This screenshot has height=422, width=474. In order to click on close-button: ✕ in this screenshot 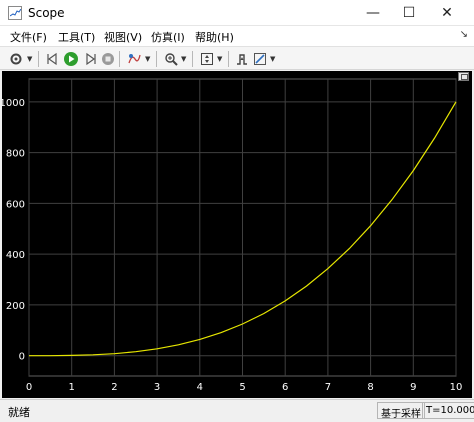, I will do `click(447, 13)`.